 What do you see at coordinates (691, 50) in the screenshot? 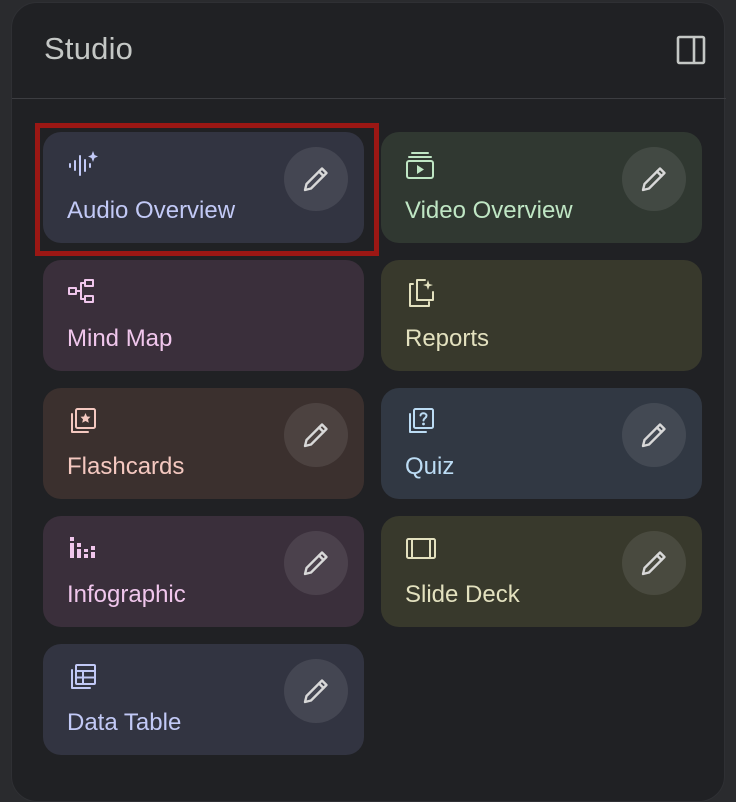
I see `side-panel-icon` at bounding box center [691, 50].